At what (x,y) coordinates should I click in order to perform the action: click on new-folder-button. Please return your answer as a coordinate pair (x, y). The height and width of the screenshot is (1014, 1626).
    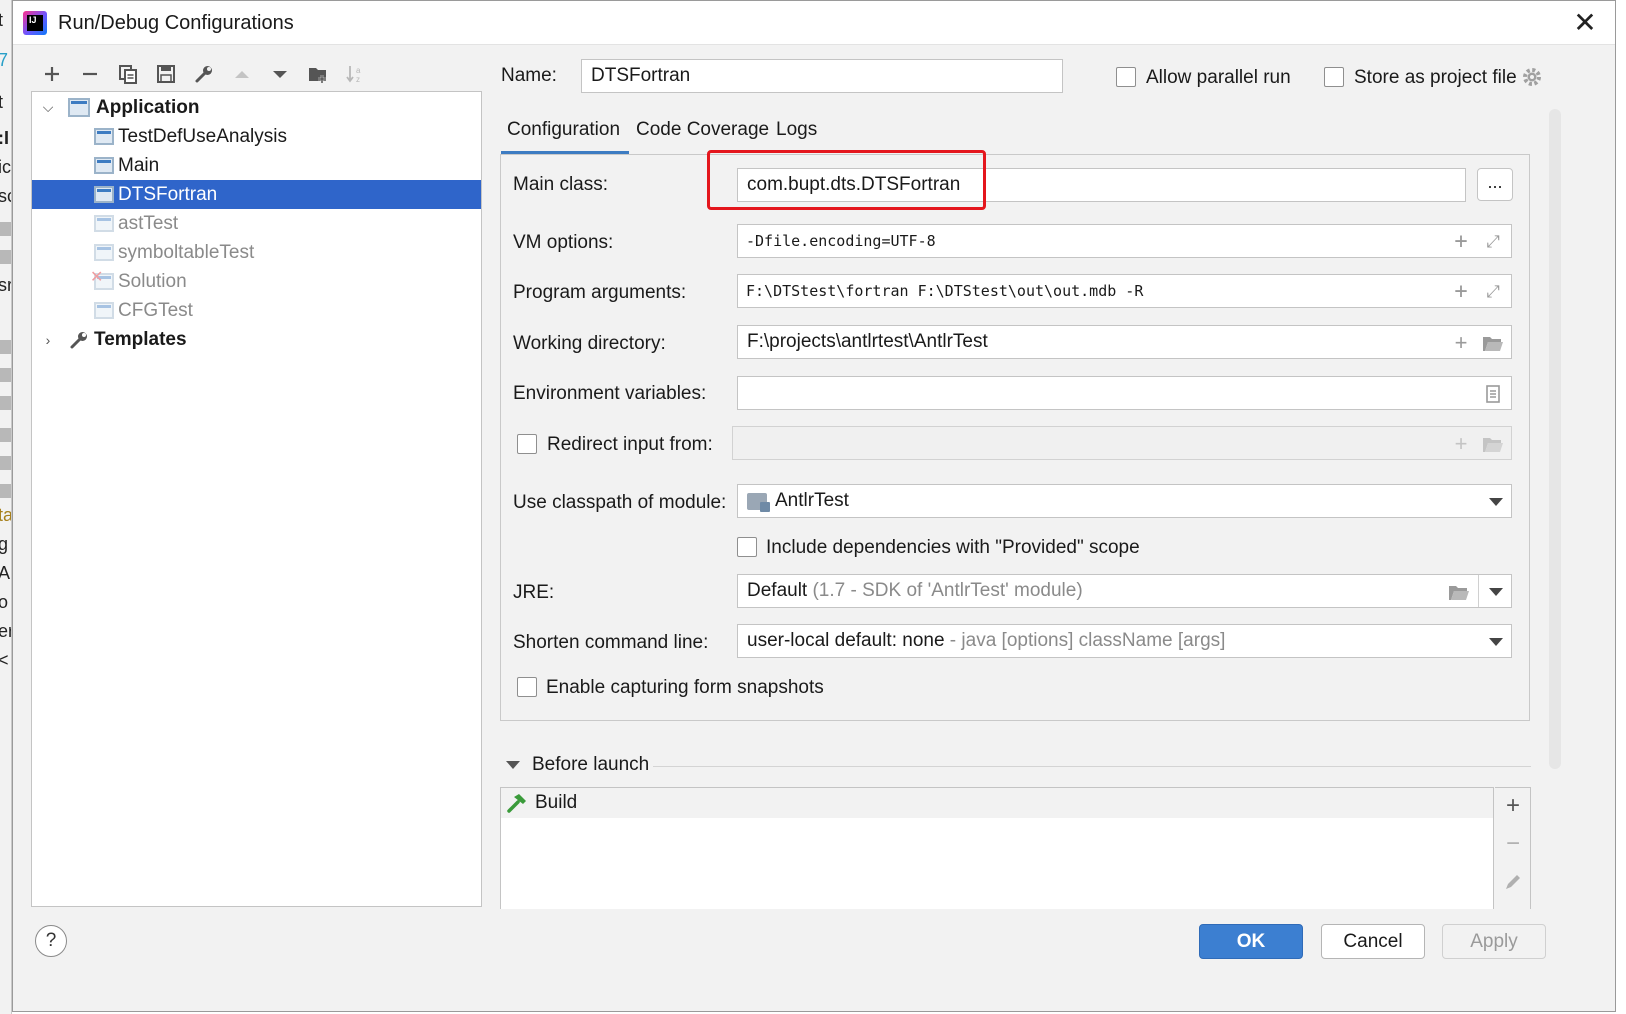
    Looking at the image, I should click on (318, 74).